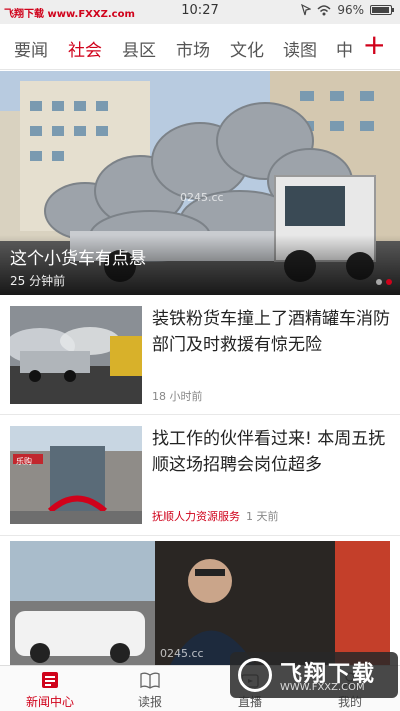  I want to click on article-title: 找工作的伙伴看过来! 本周五抚顺这场招聘会岗位超多, so click(269, 452).